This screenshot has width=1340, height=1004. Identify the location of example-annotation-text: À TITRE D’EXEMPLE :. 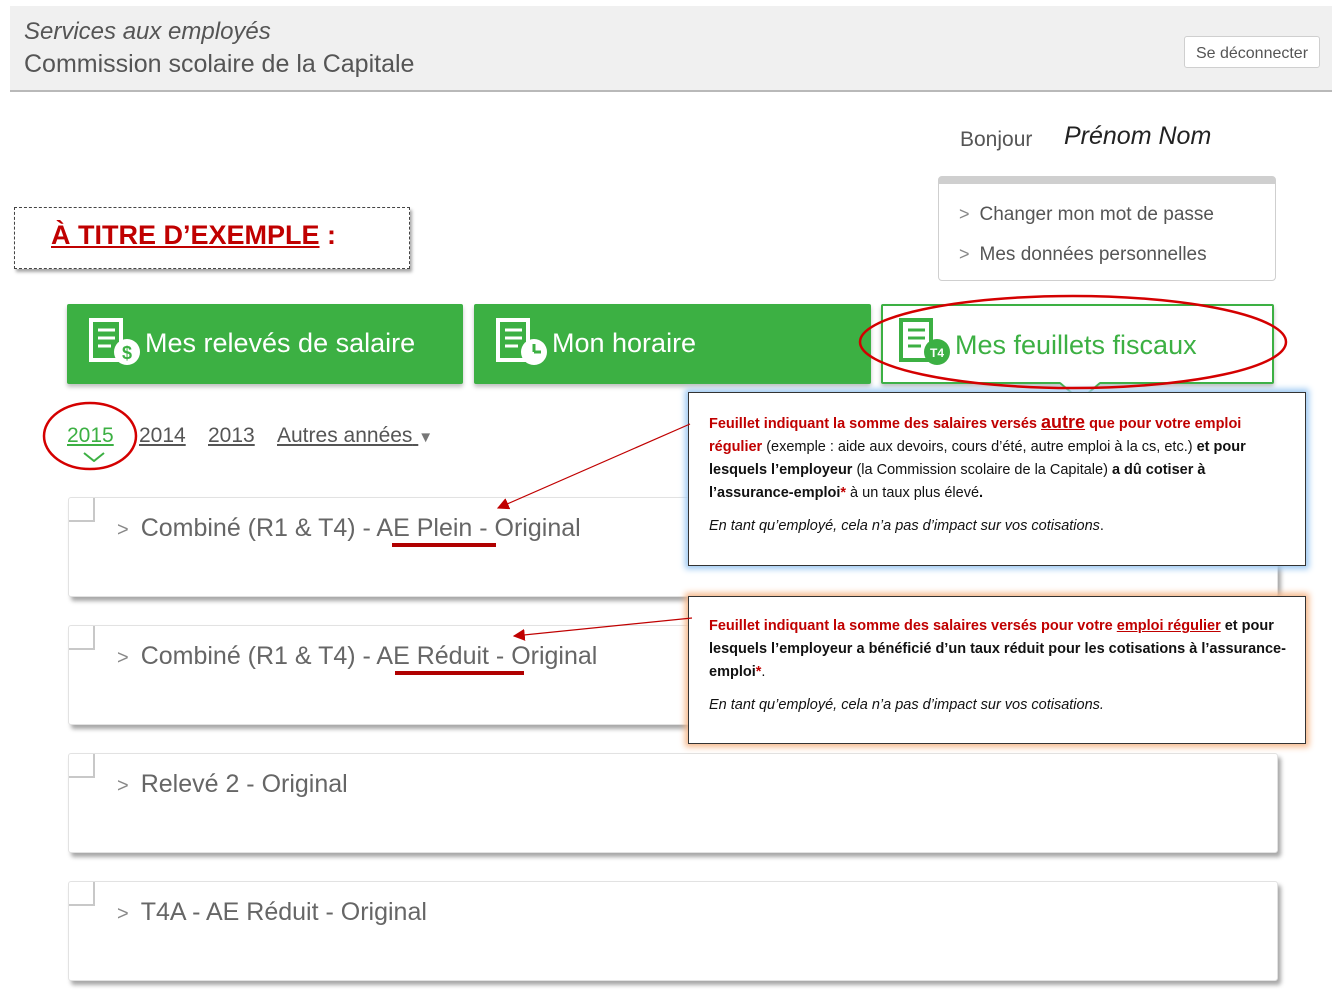
(193, 235).